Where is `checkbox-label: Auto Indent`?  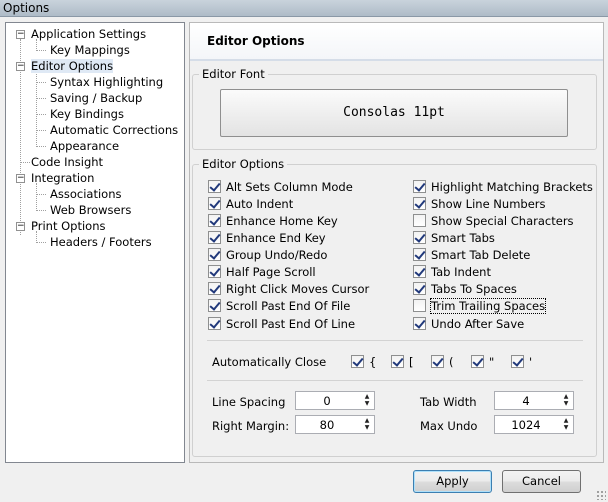
checkbox-label: Auto Indent is located at coordinates (260, 204).